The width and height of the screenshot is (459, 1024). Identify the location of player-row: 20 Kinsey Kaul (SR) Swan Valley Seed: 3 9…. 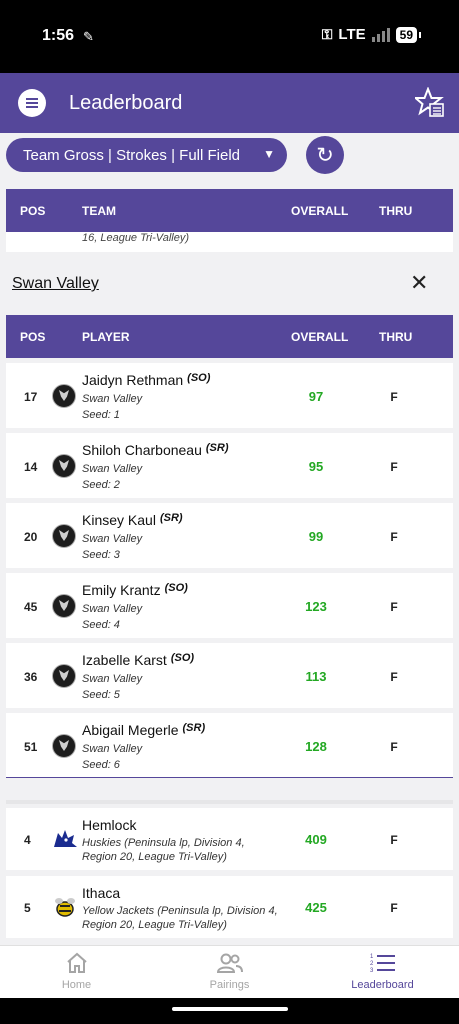
(229, 535).